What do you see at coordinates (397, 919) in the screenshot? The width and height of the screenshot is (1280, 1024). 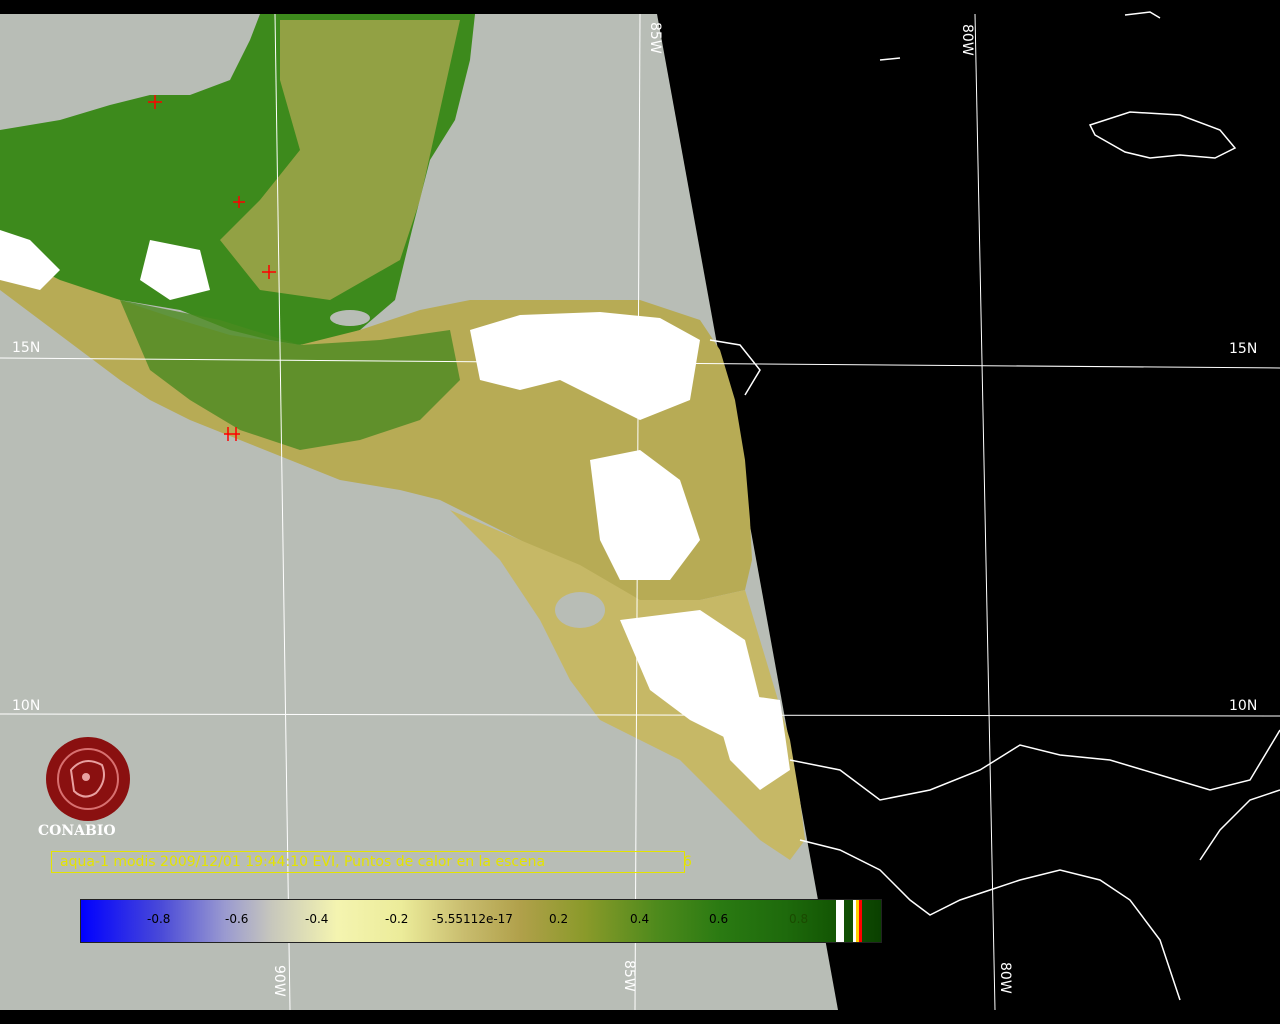 I see `colorbar-tick: -0.2` at bounding box center [397, 919].